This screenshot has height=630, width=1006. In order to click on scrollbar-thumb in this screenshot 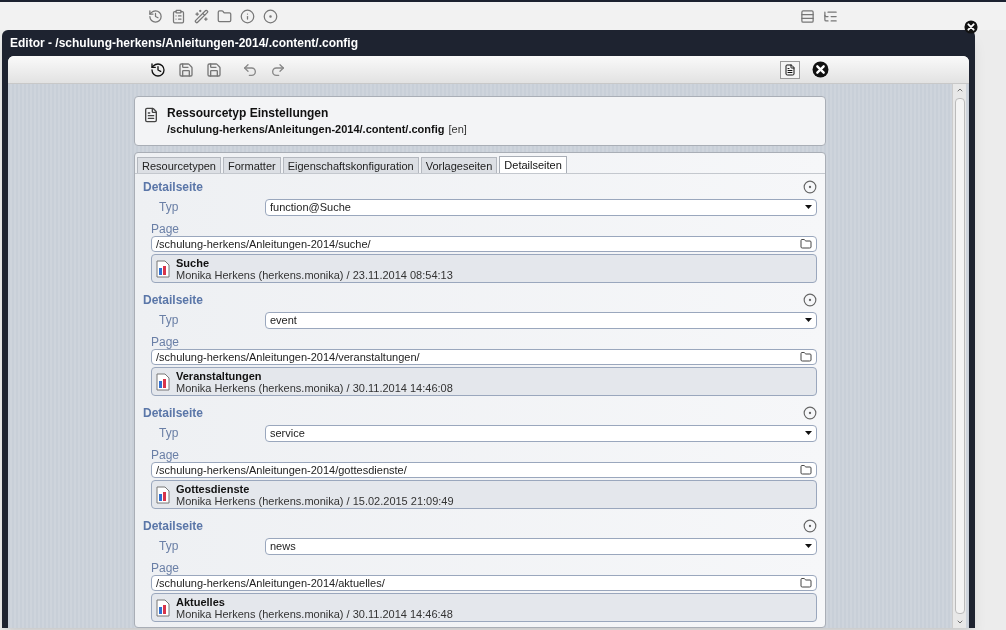, I will do `click(959, 356)`.